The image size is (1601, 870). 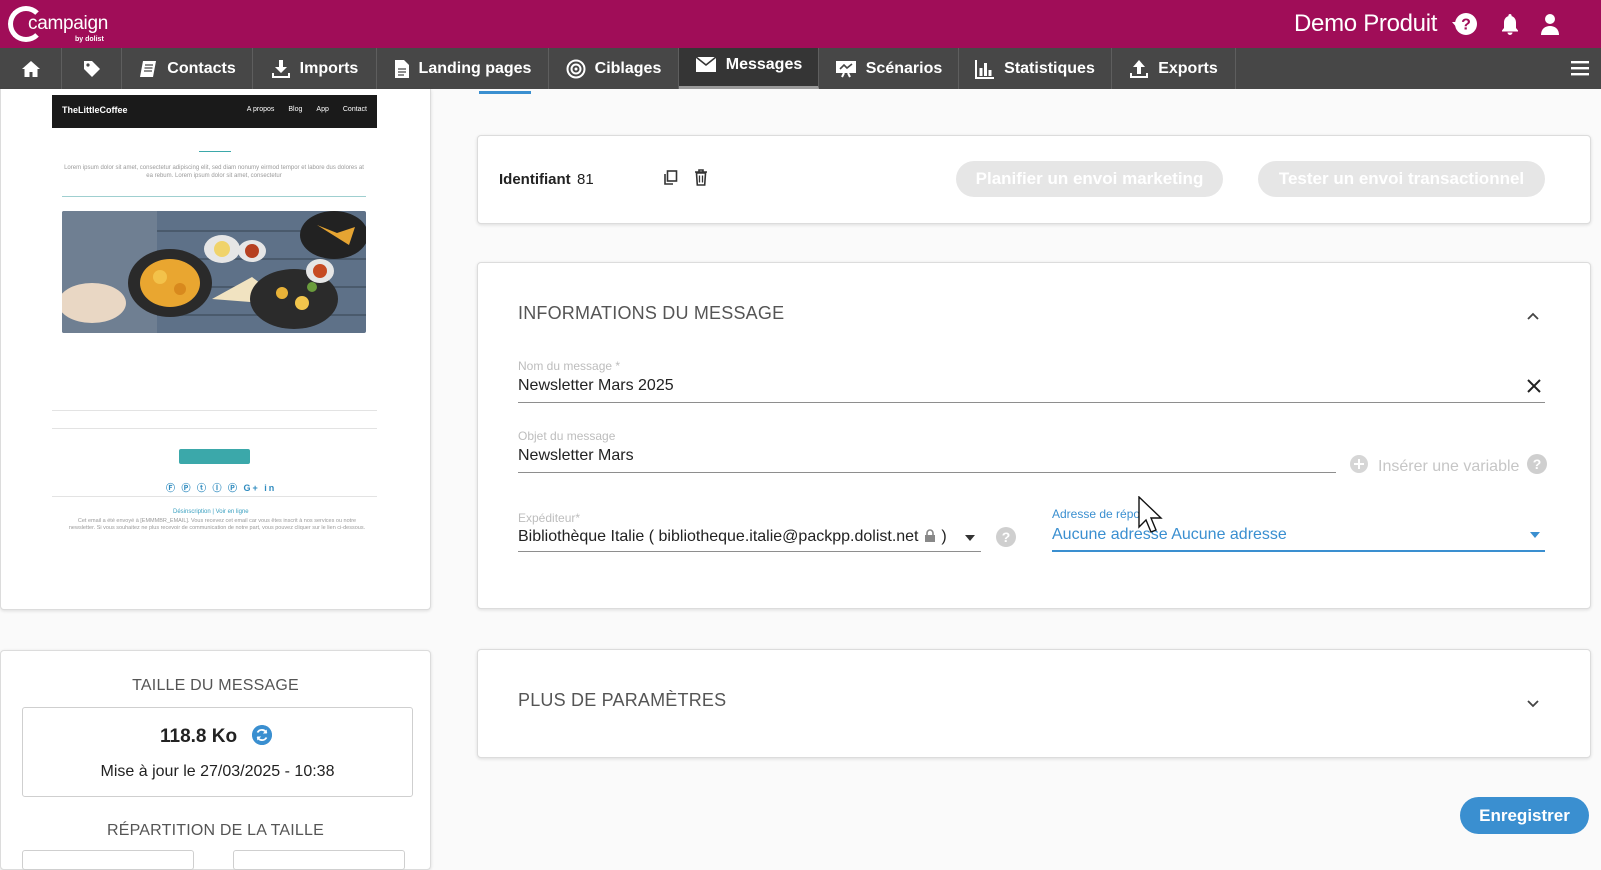 What do you see at coordinates (904, 68) in the screenshot?
I see `nav-scenarios-label: Scénarios` at bounding box center [904, 68].